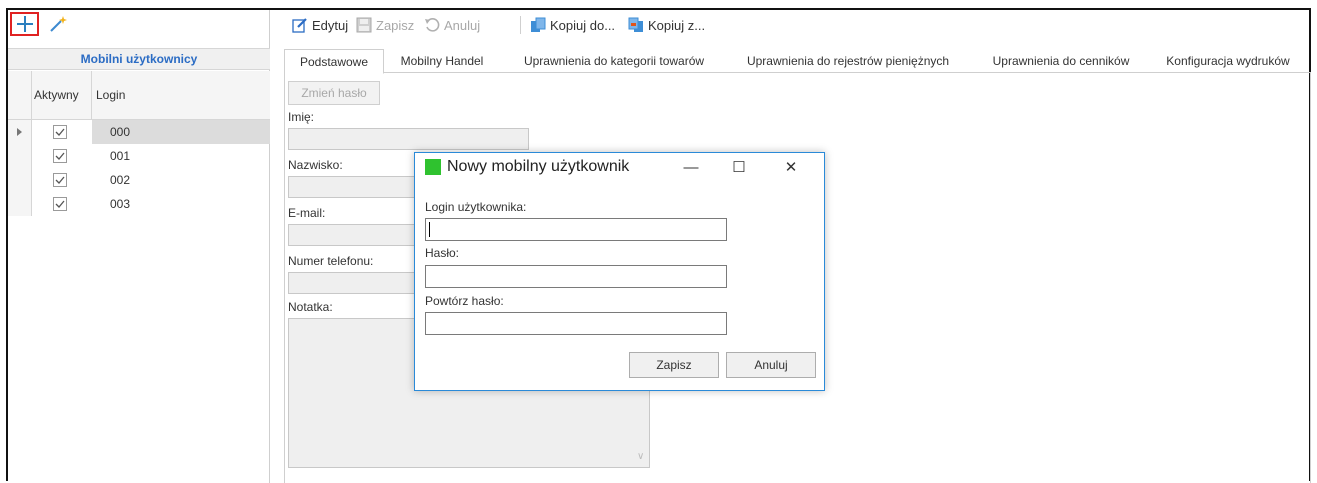 Image resolution: width=1317 pixels, height=483 pixels. I want to click on first-name-field, so click(408, 139).